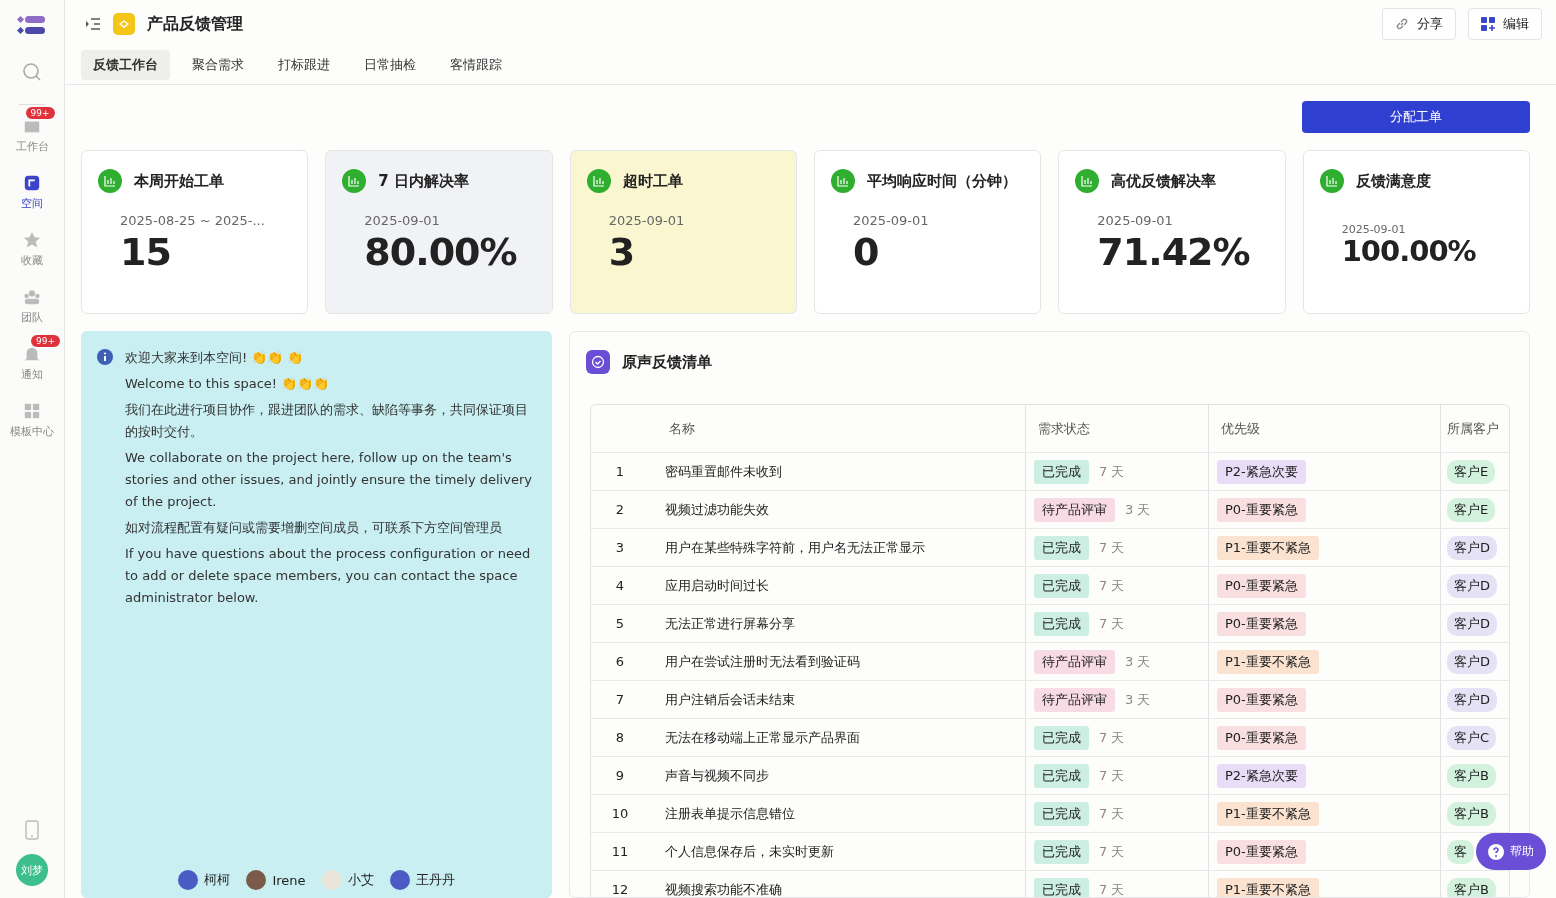 The width and height of the screenshot is (1556, 898). I want to click on table-cell: 密码重置邮件未收到, so click(723, 471).